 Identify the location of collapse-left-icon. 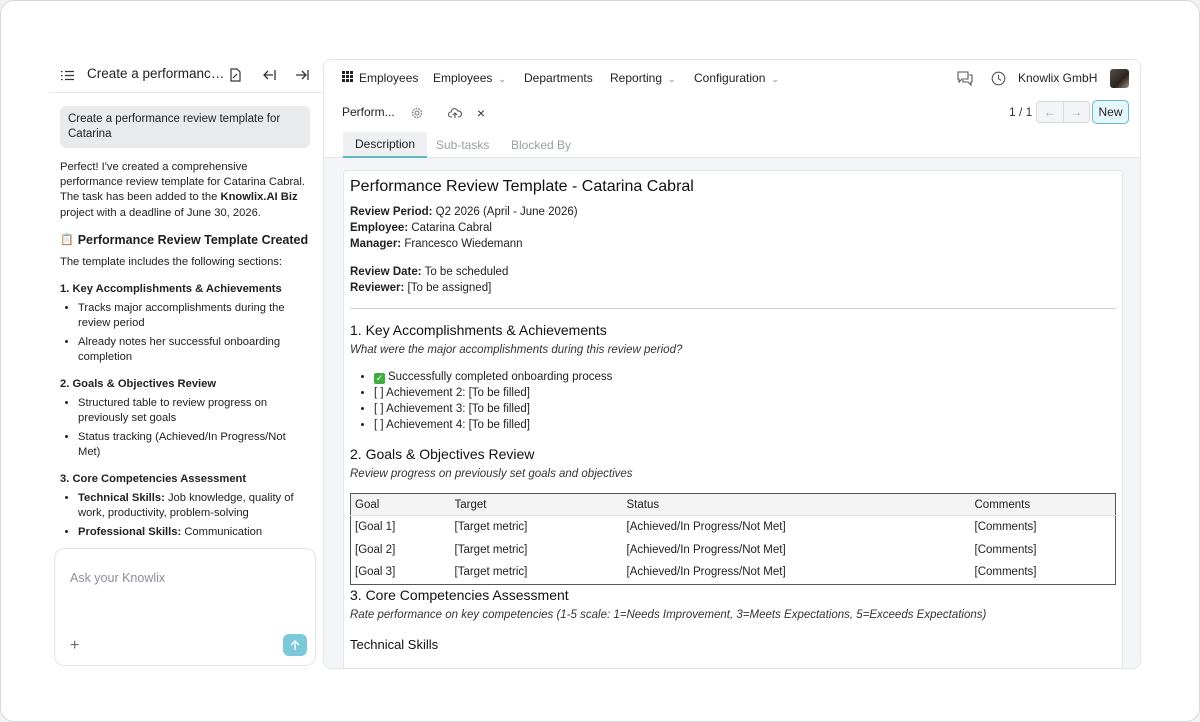
(269, 75).